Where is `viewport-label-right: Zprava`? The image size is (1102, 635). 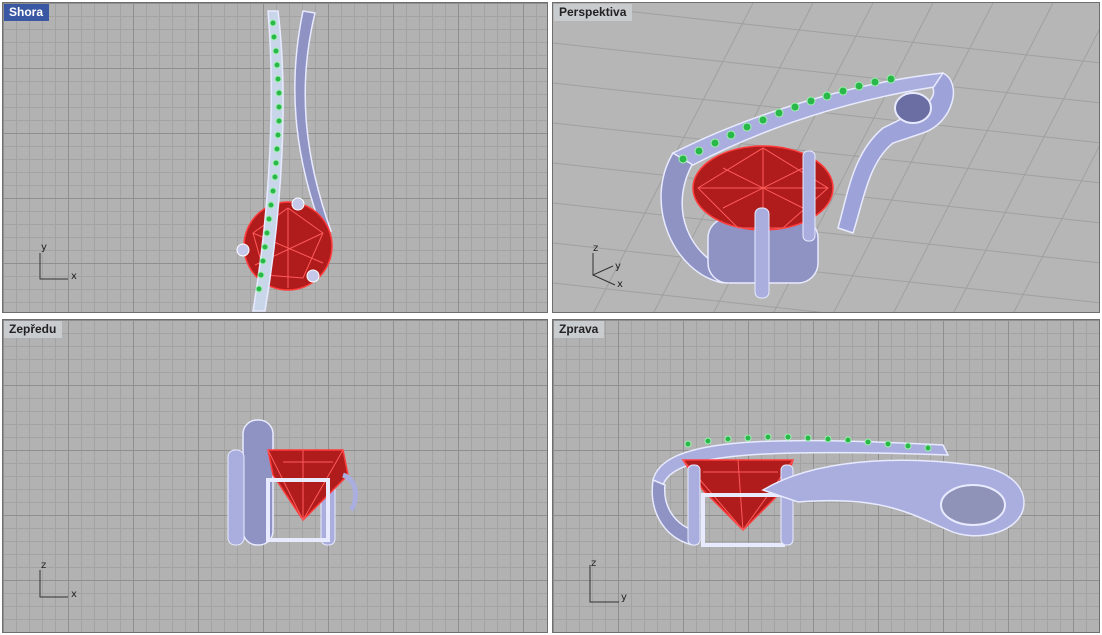 viewport-label-right: Zprava is located at coordinates (579, 329).